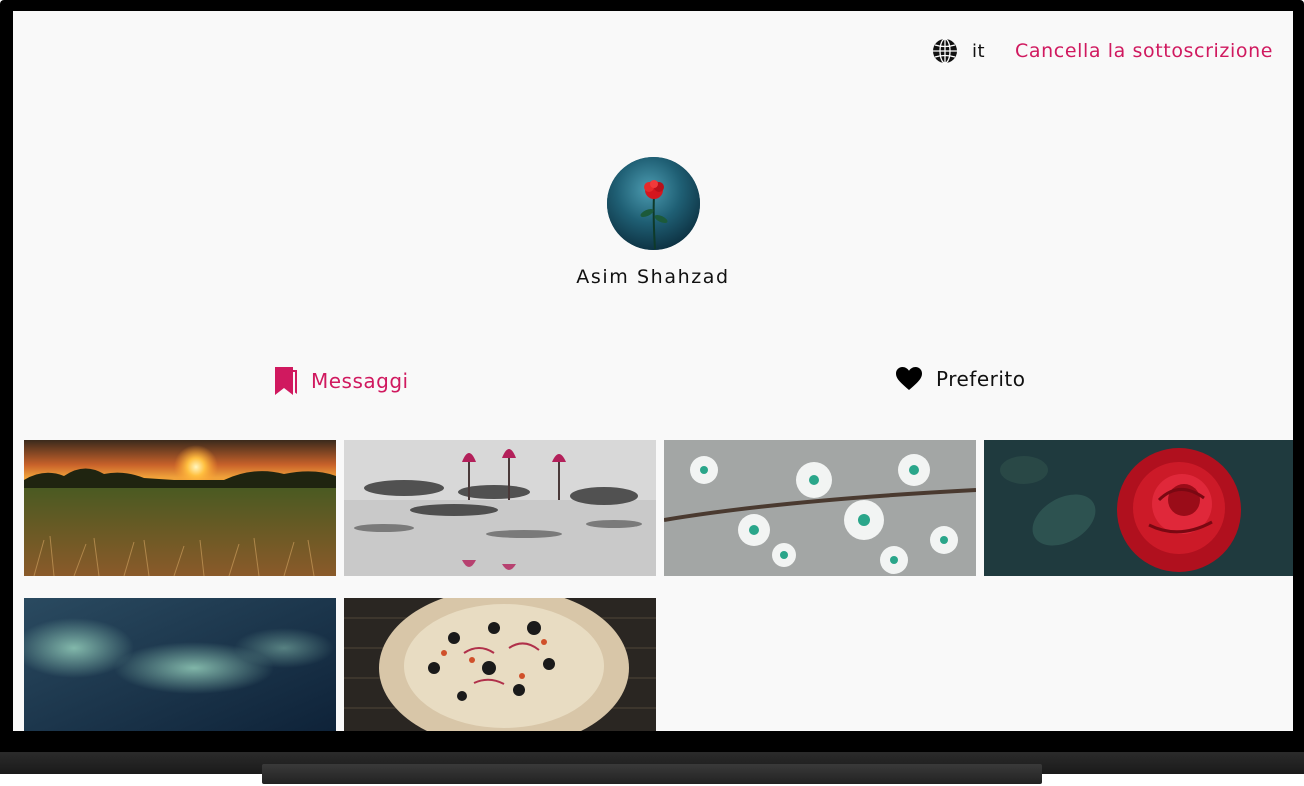  What do you see at coordinates (360, 381) in the screenshot?
I see `tab-posts-label: Messaggi` at bounding box center [360, 381].